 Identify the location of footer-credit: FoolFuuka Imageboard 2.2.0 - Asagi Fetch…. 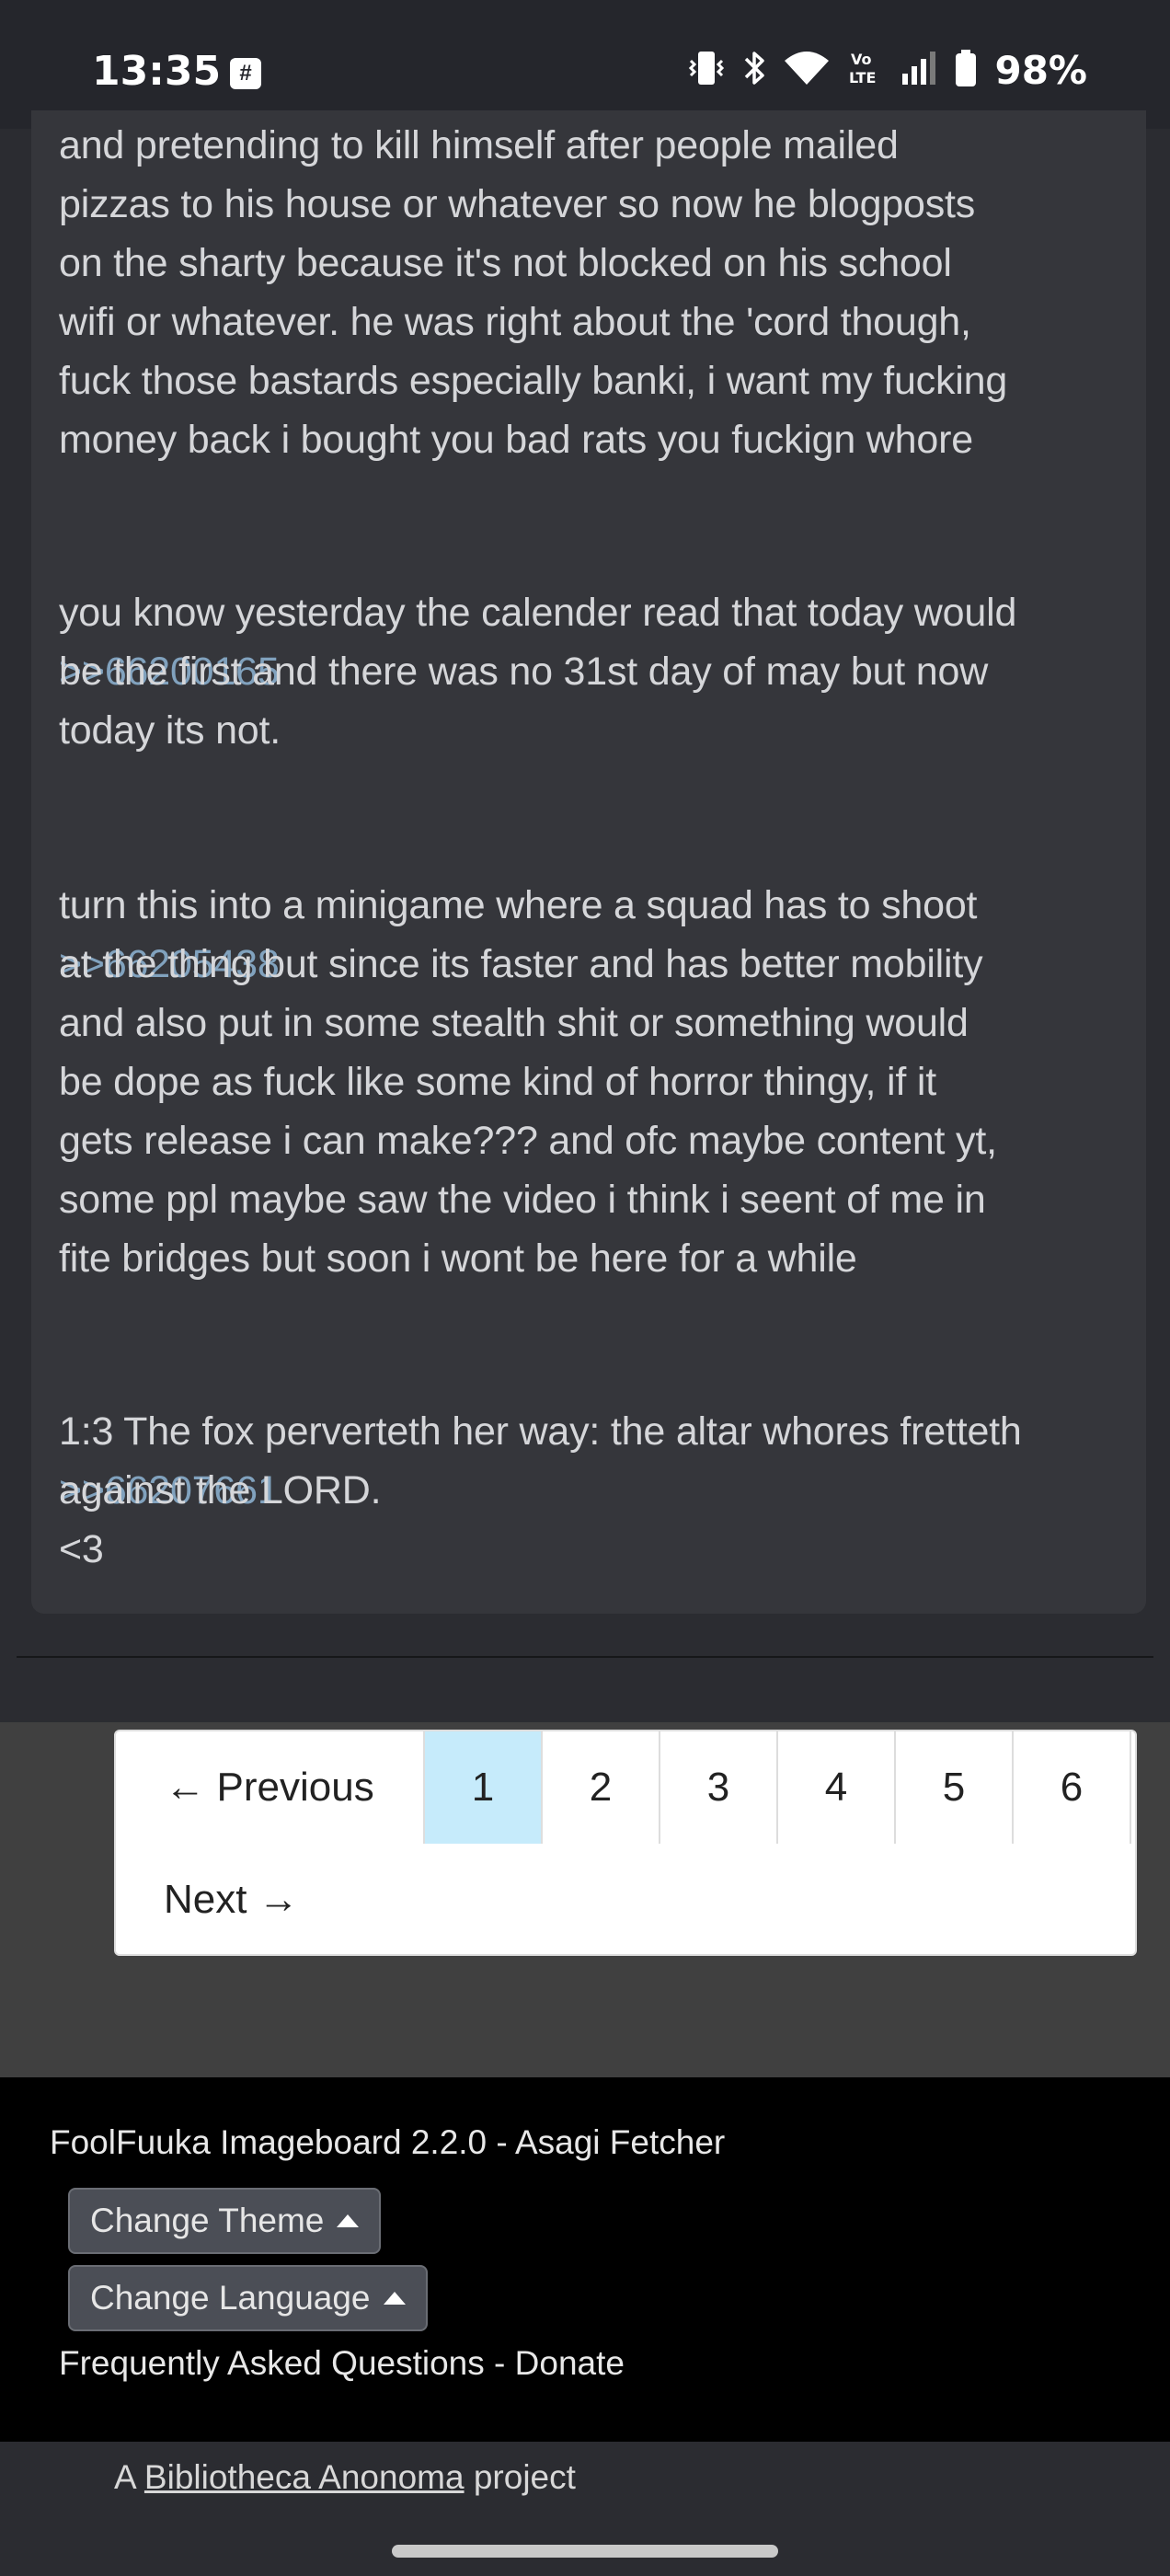
(388, 2142).